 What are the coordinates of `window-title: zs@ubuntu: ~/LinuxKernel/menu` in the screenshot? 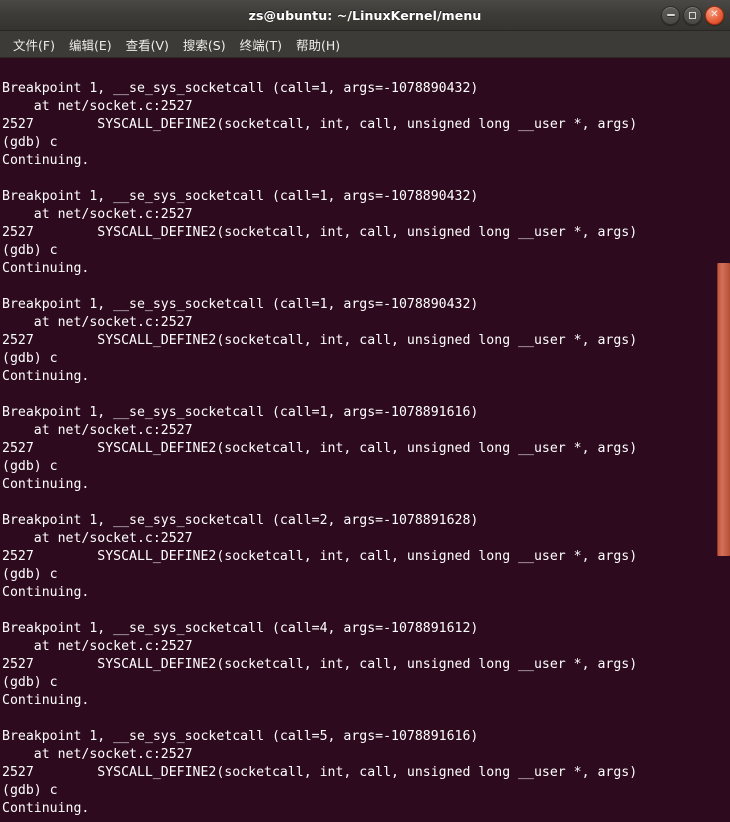 It's located at (365, 15).